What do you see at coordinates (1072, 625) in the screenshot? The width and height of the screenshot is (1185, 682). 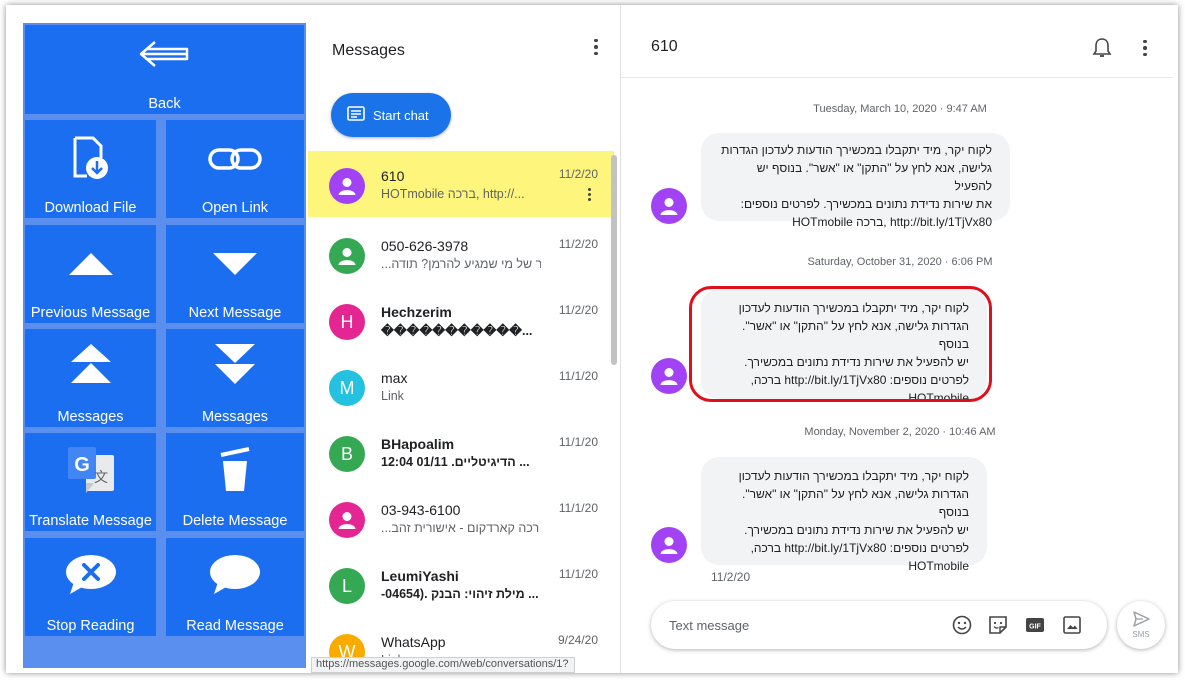 I see `image-icon` at bounding box center [1072, 625].